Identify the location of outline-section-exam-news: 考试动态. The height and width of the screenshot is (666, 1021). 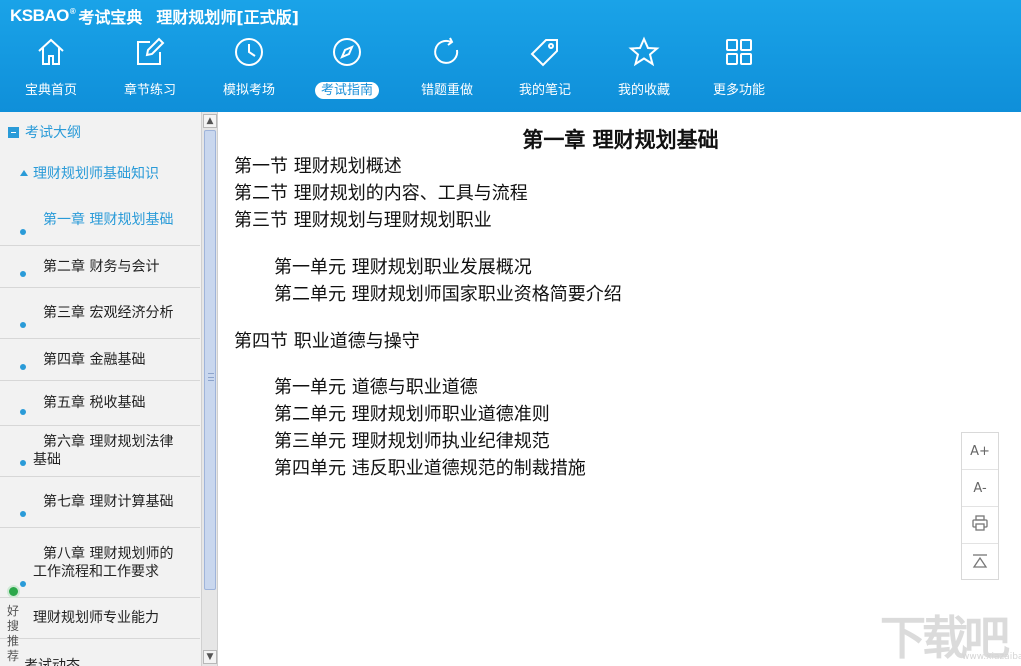
(100, 652).